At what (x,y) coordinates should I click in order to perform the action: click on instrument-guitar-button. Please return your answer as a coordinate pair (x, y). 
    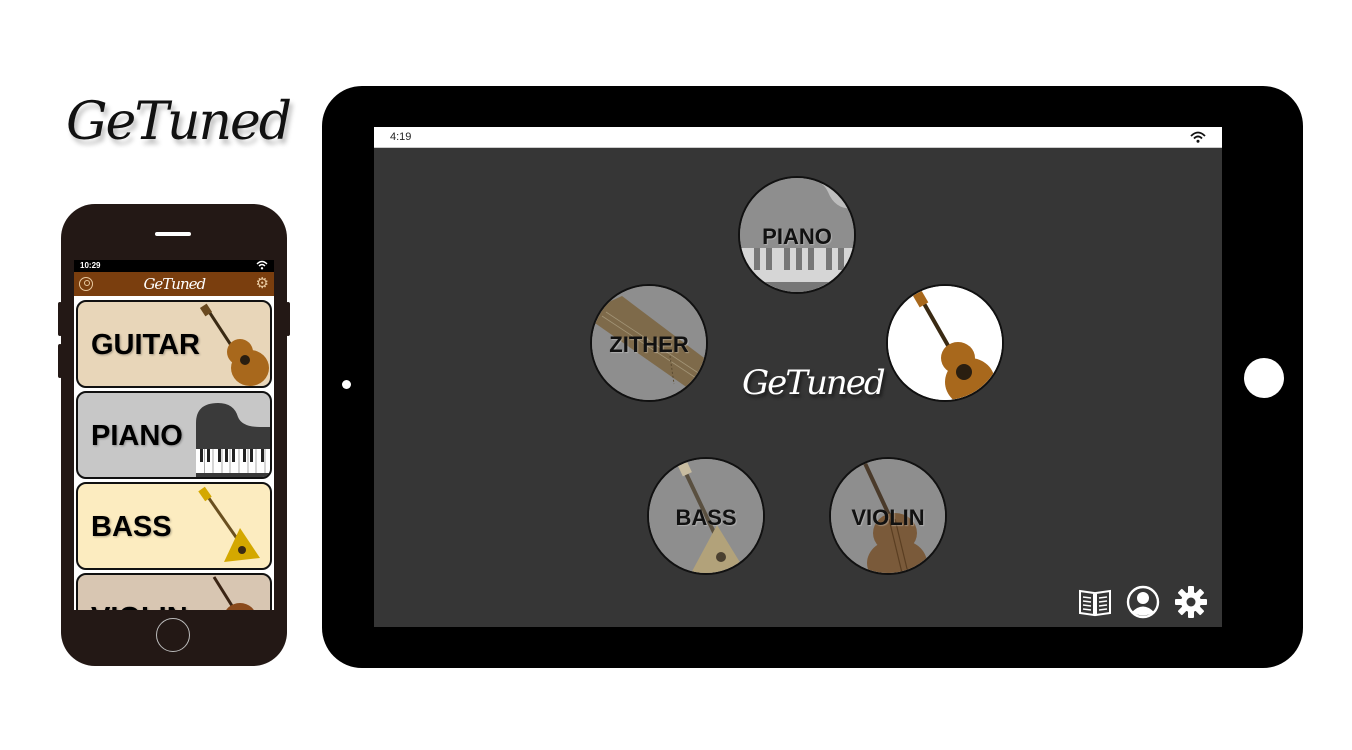
    Looking at the image, I should click on (945, 343).